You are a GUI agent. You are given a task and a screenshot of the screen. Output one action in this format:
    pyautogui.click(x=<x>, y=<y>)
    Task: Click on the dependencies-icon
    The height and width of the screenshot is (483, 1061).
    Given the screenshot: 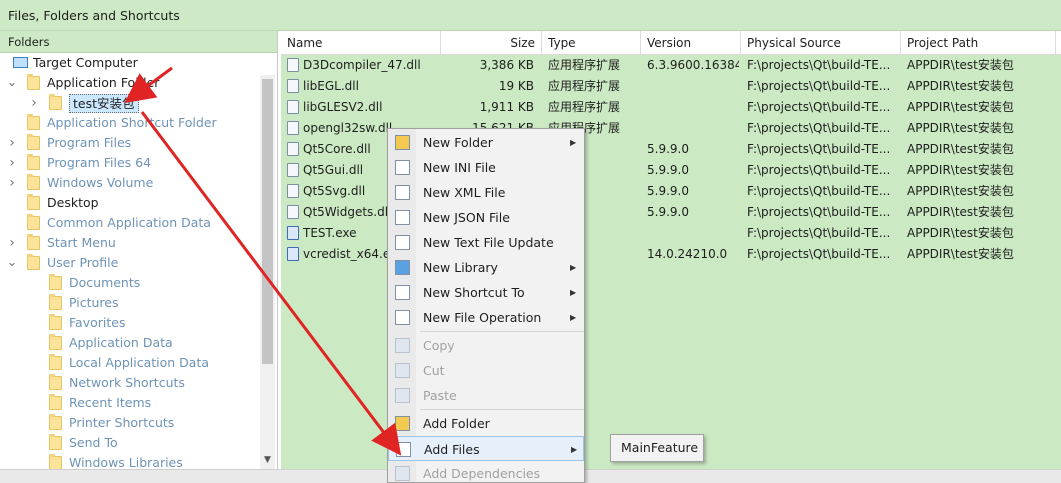 What is the action you would take?
    pyautogui.click(x=402, y=473)
    